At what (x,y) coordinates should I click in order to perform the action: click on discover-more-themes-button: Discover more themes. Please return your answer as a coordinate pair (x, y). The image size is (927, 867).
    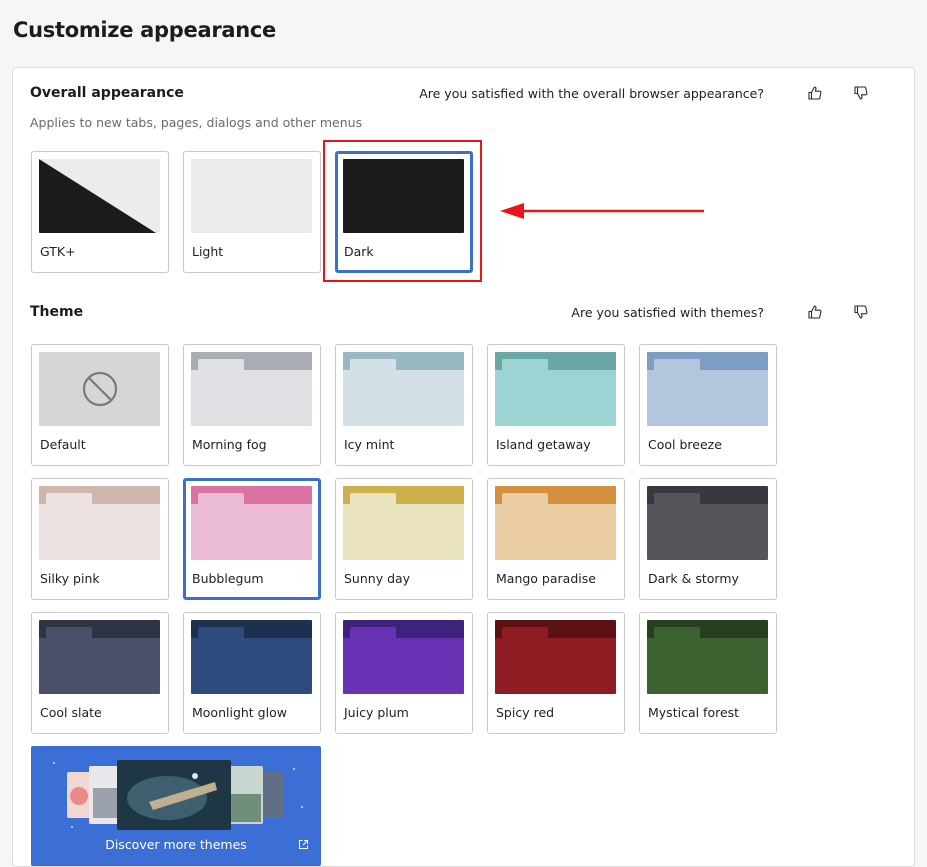
    Looking at the image, I should click on (176, 806).